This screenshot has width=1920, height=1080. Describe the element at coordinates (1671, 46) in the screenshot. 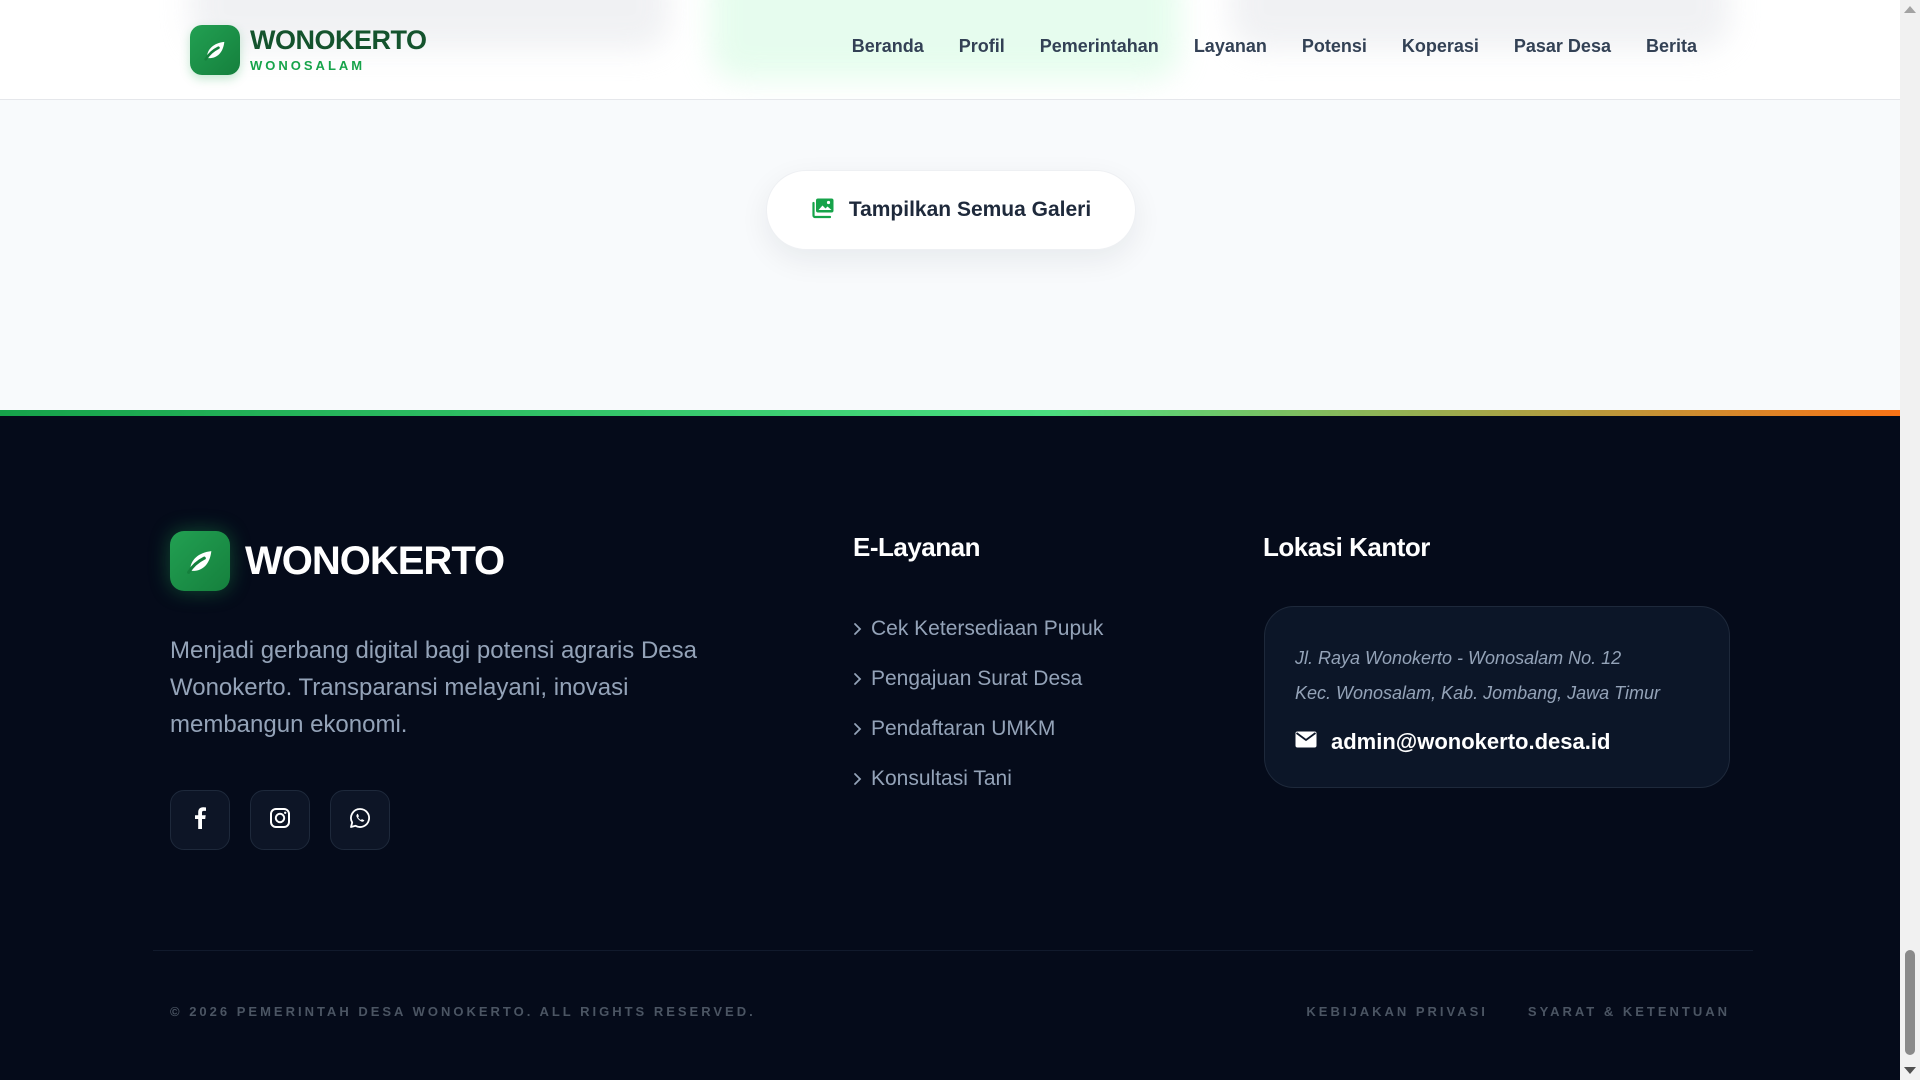

I see `nav-item-berita: Berita` at that location.